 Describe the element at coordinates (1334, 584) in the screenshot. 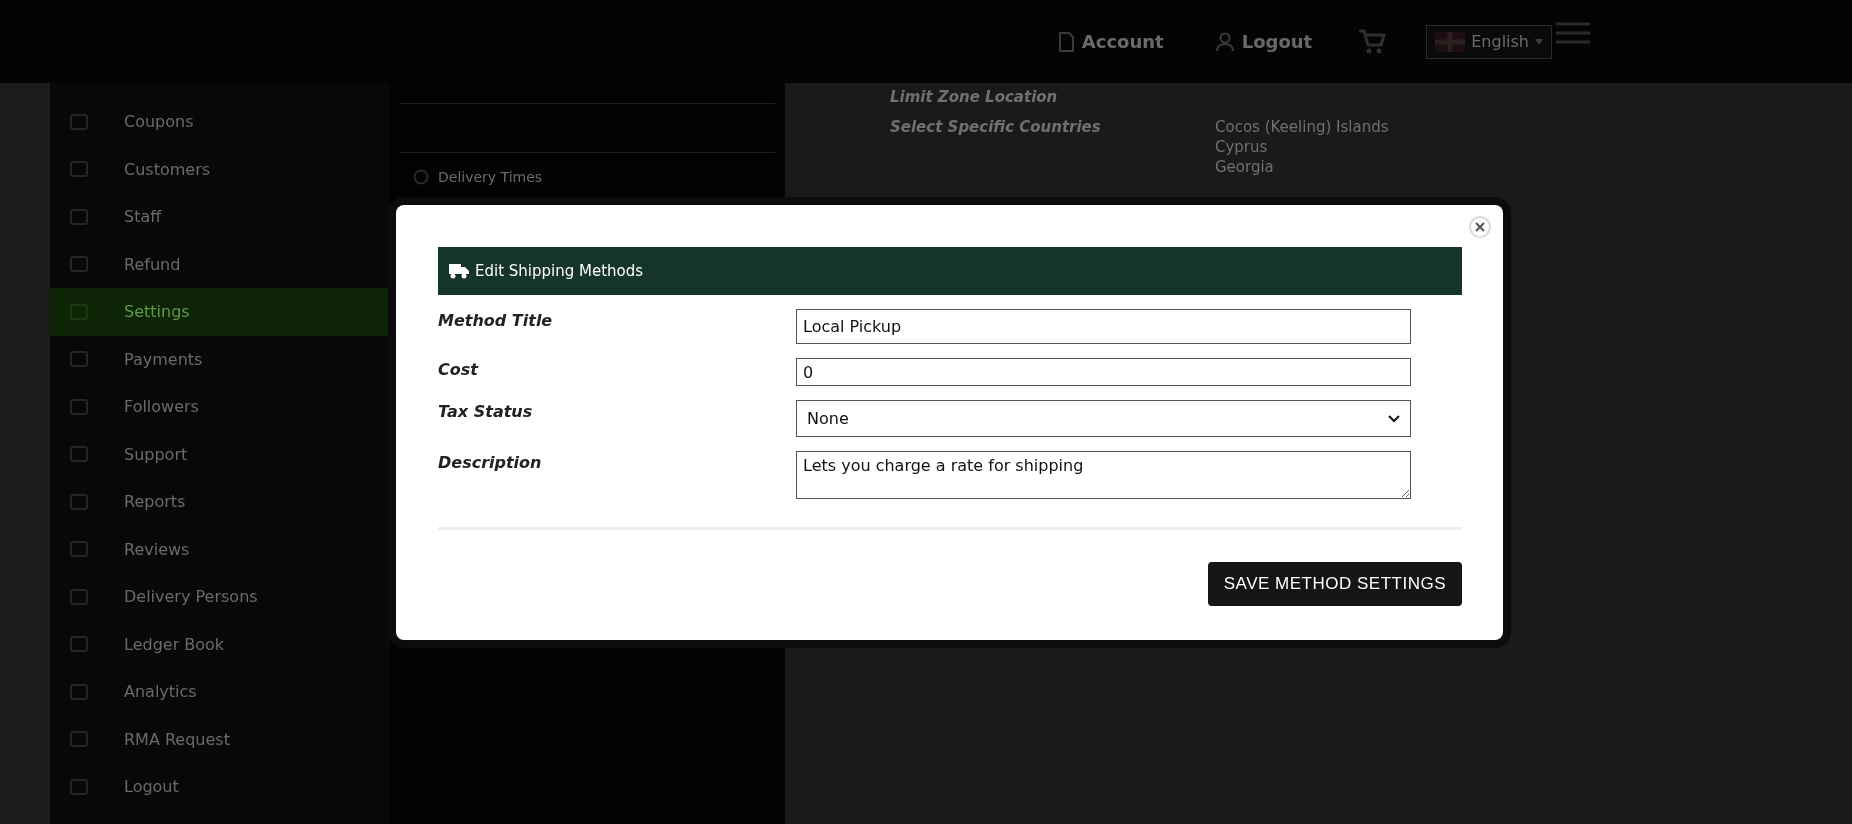

I see `save-button: SAVE METHOD SETTINGS` at that location.